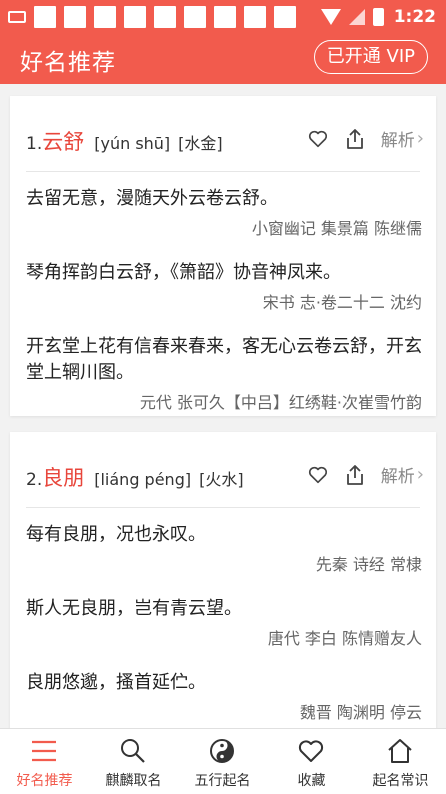 The height and width of the screenshot is (794, 446). I want to click on bottom-tab-bar: 好名推荐 麒麟取名 五行起名 收藏 起名常识, so click(223, 761).